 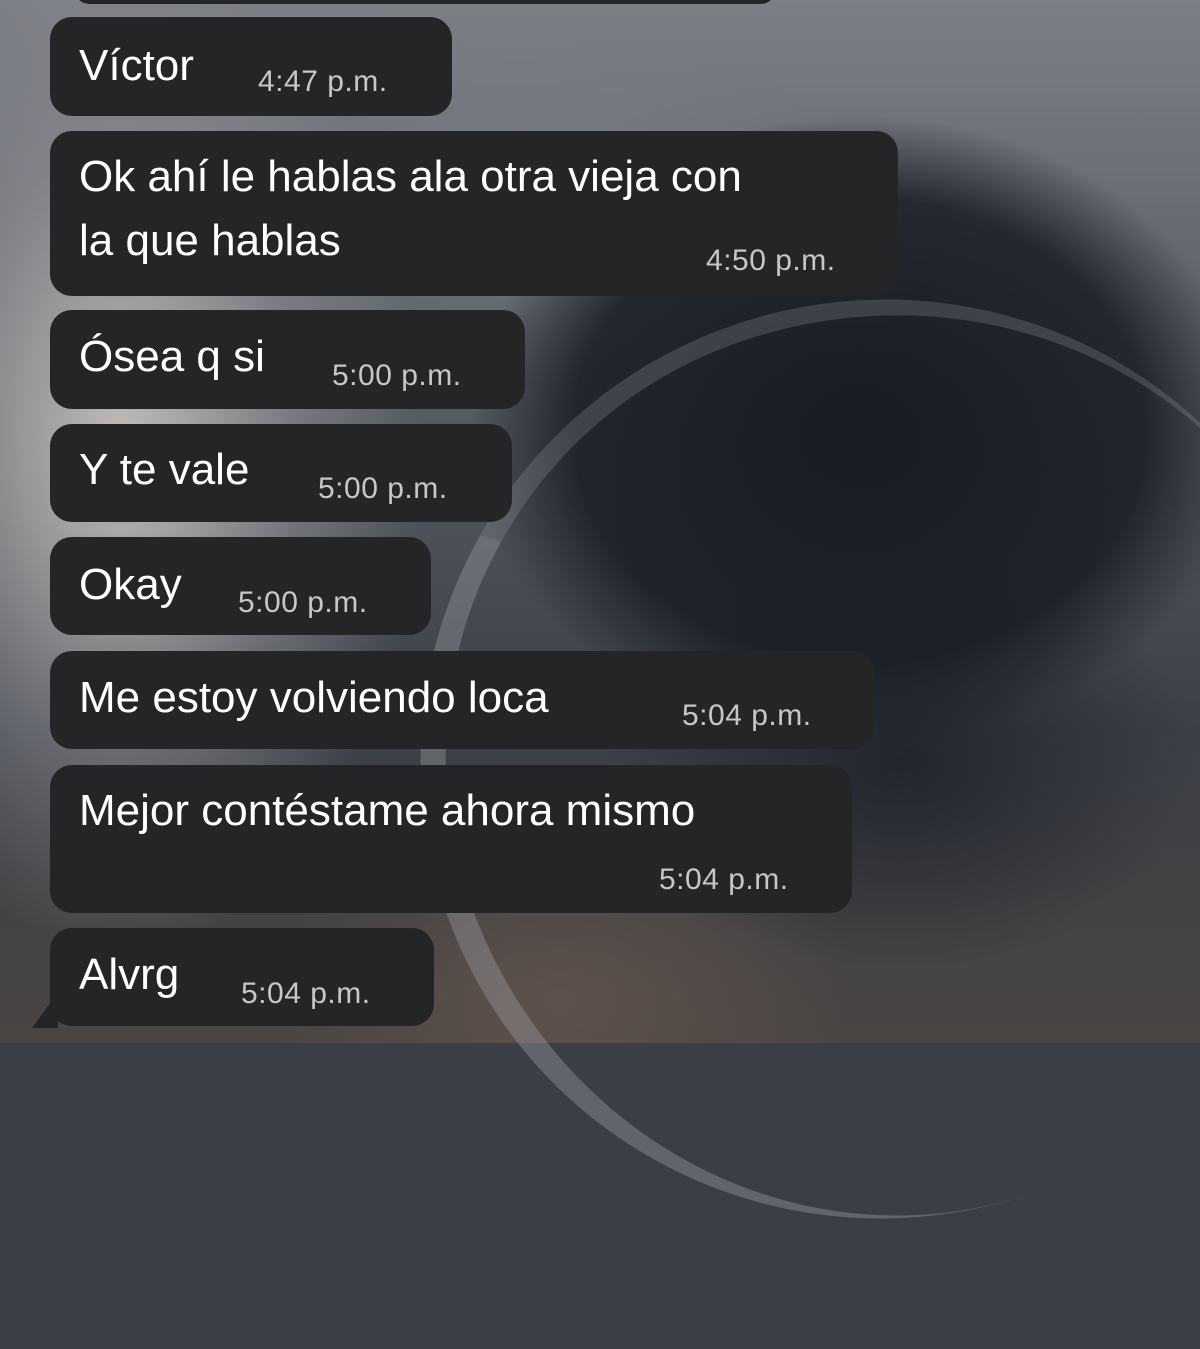 I want to click on message-bubble: Y te vale 5:00 p.m., so click(x=281, y=473).